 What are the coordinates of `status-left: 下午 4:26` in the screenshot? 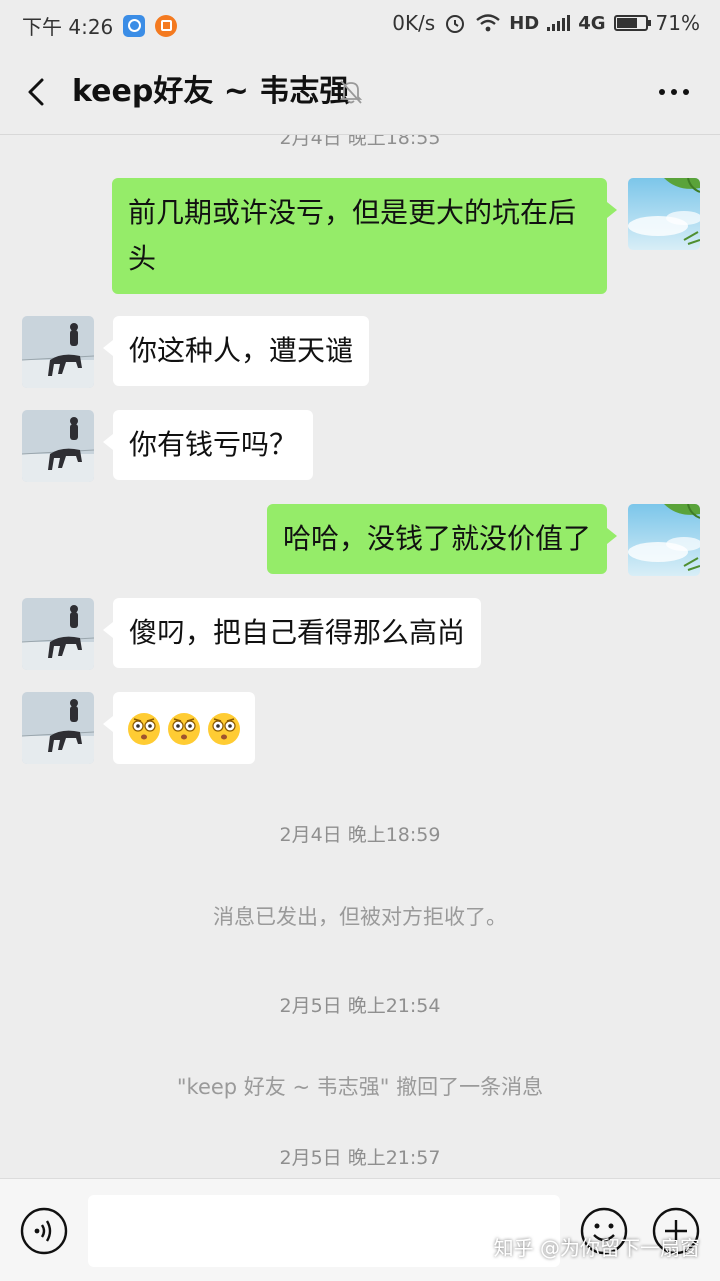 It's located at (100, 25).